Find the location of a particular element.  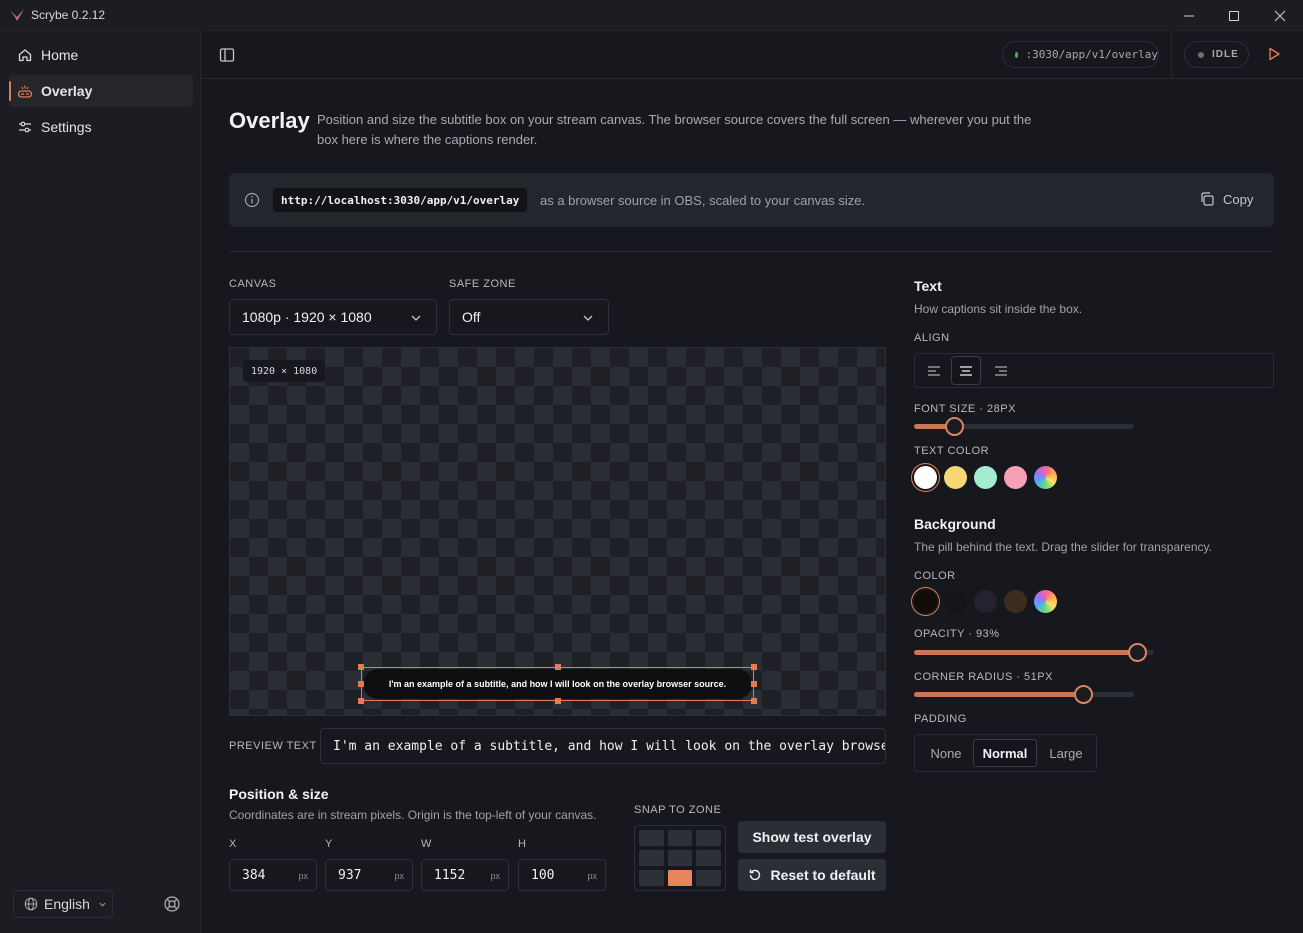

text-color-yellow is located at coordinates (955, 477).